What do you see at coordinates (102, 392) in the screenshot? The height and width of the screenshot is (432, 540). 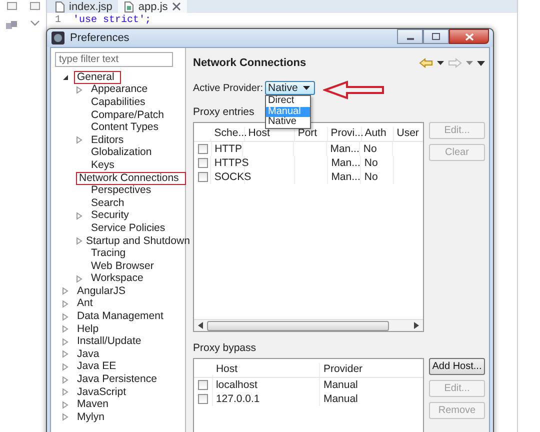 I see `tree-item: JavaScript` at bounding box center [102, 392].